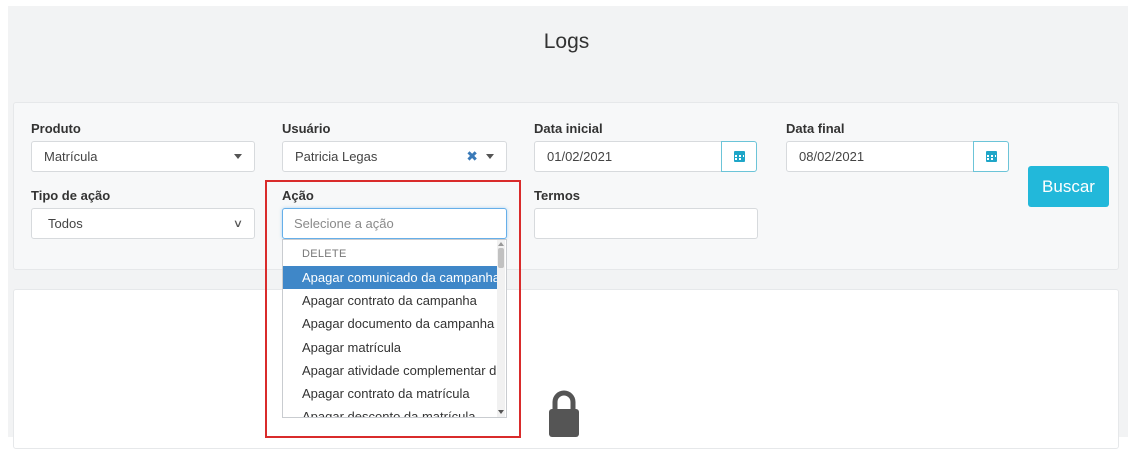  I want to click on tipo-acao-label: Tipo de ação, so click(71, 195).